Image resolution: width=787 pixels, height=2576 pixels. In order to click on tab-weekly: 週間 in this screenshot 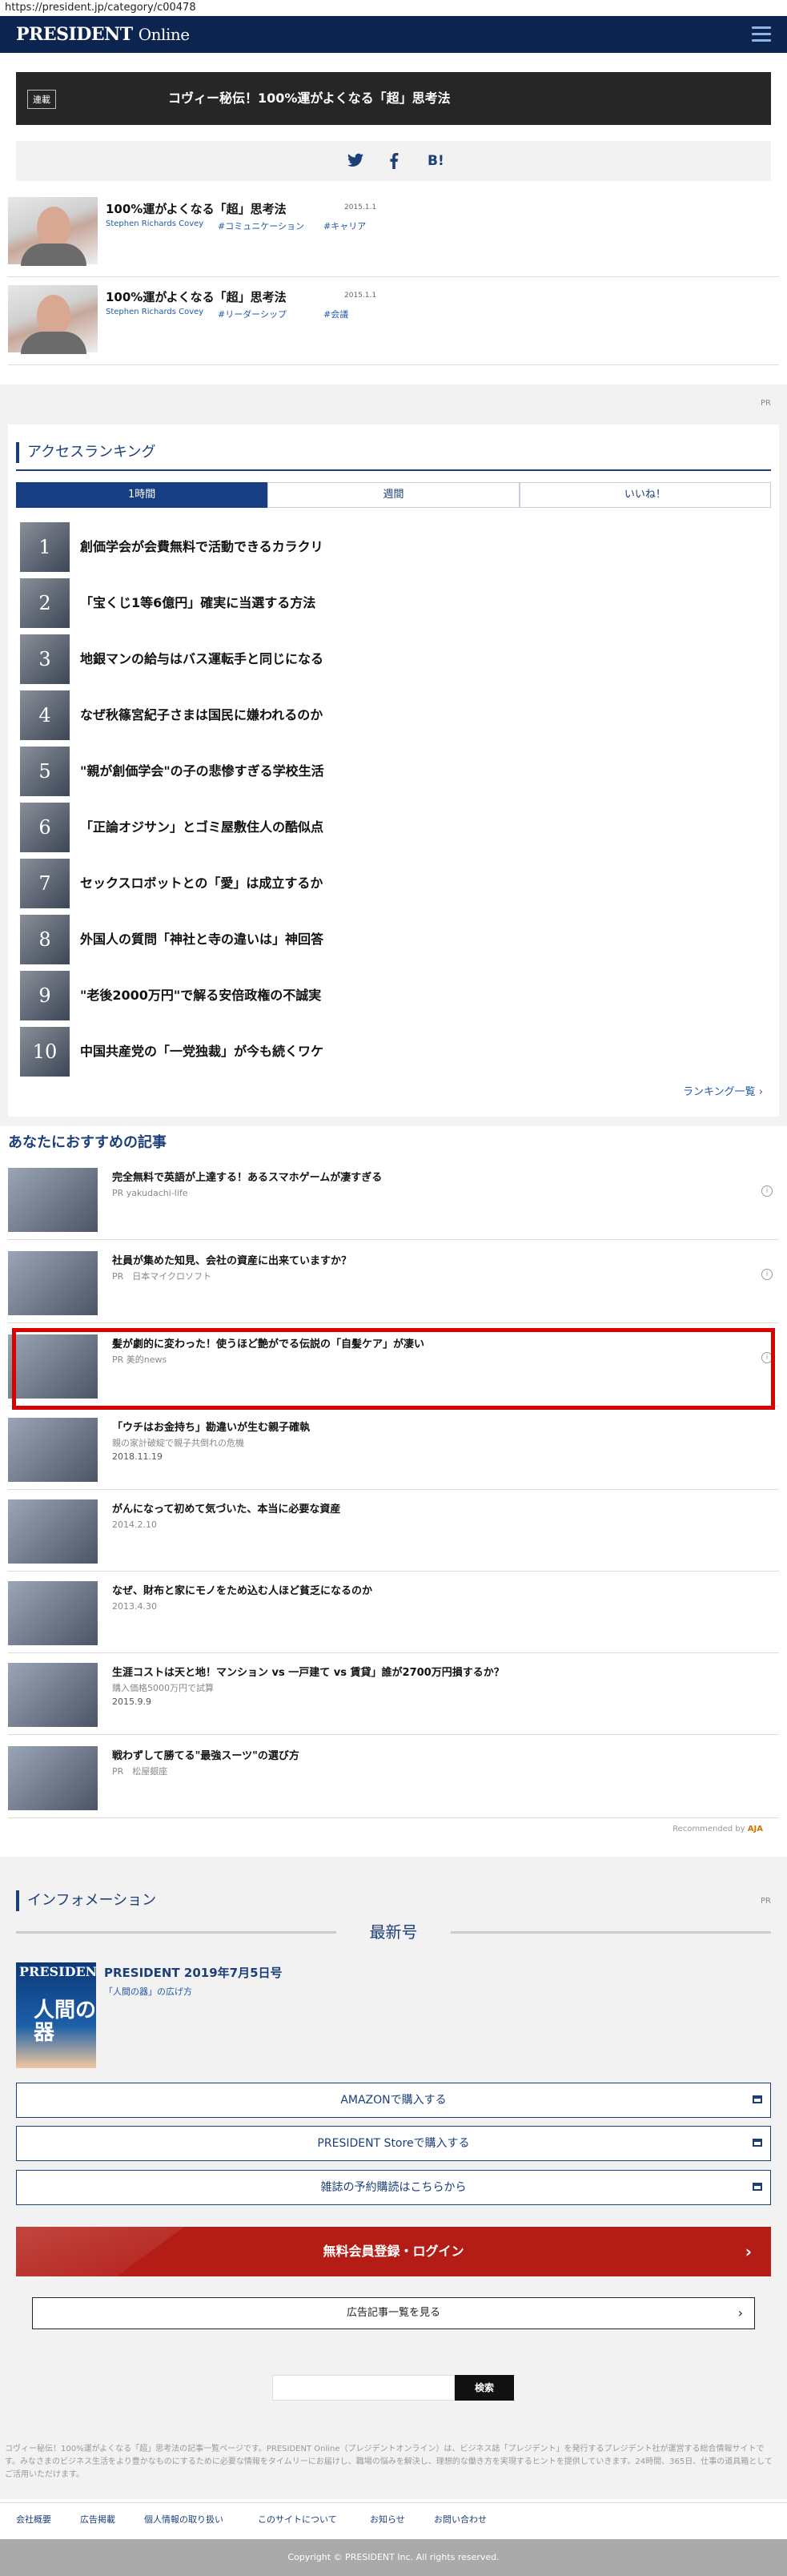, I will do `click(393, 495)`.